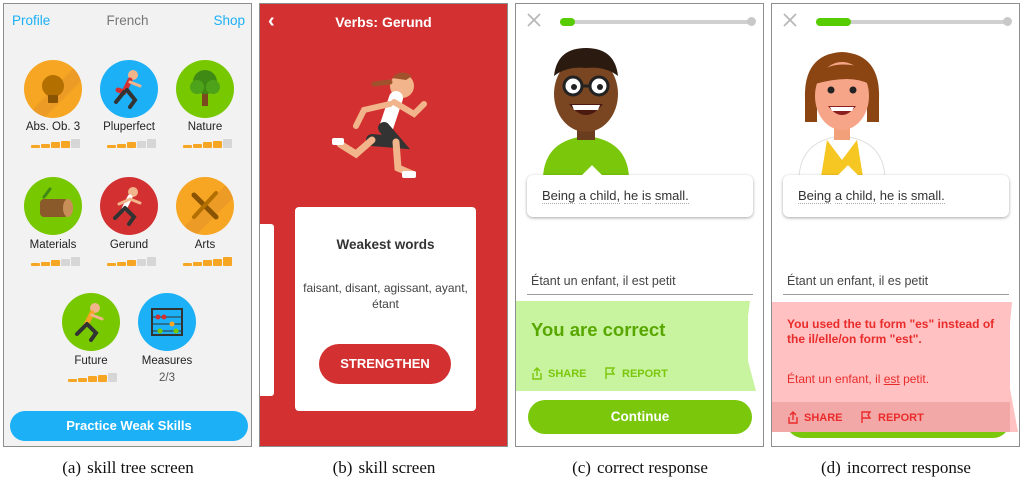 This screenshot has height=488, width=1024. What do you see at coordinates (640, 417) in the screenshot?
I see `continue-button: Continue` at bounding box center [640, 417].